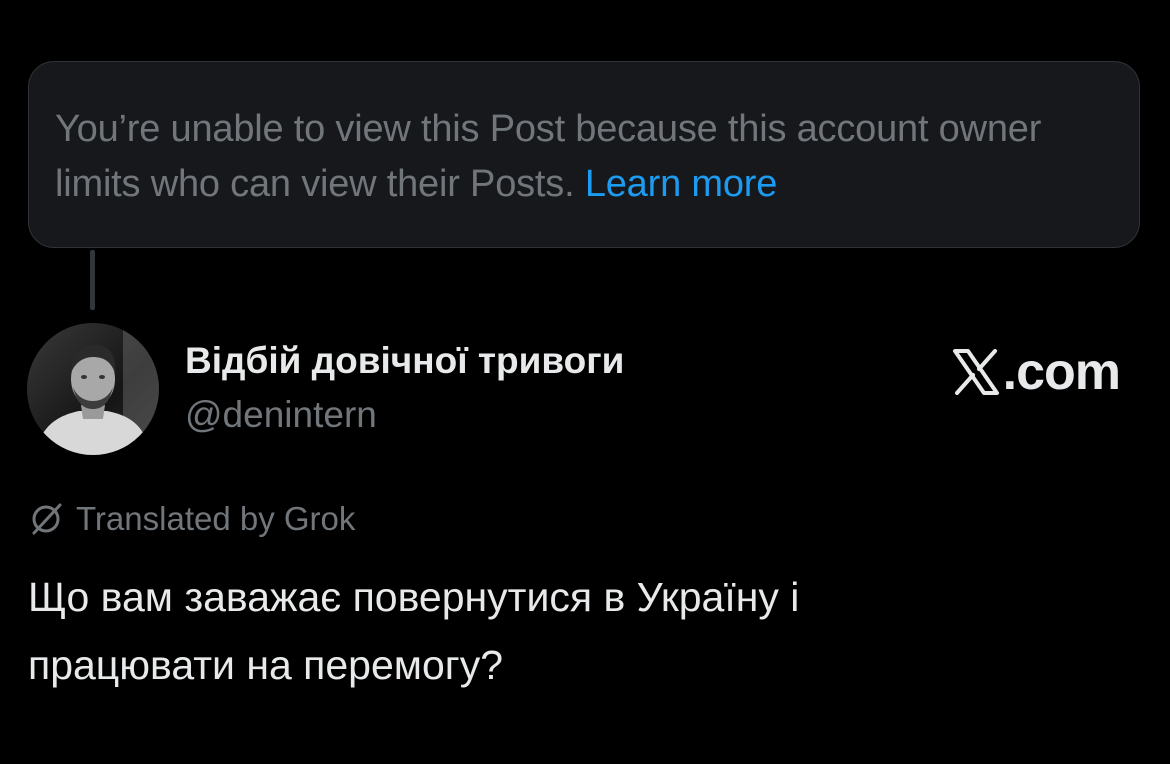 The height and width of the screenshot is (764, 1170). I want to click on profile-photo, so click(93, 389).